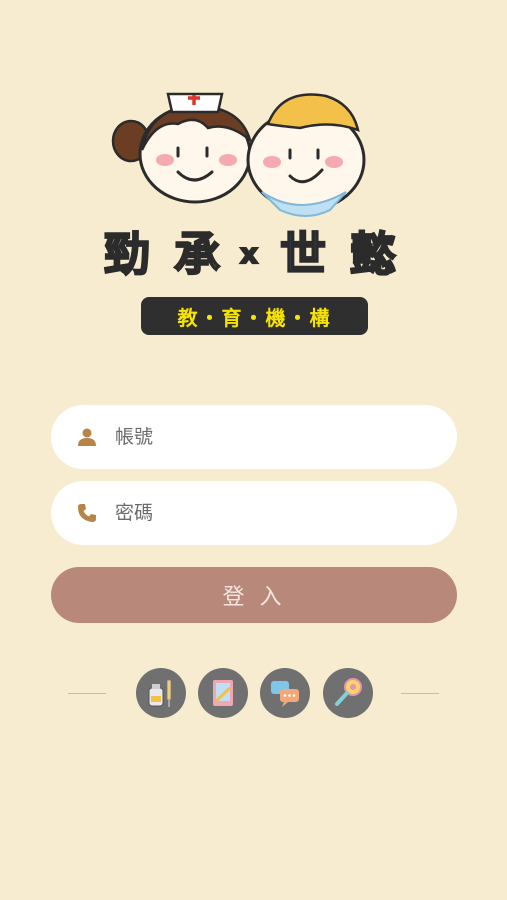 The height and width of the screenshot is (900, 507). I want to click on tagline-text: 教・育・機・構, so click(254, 317).